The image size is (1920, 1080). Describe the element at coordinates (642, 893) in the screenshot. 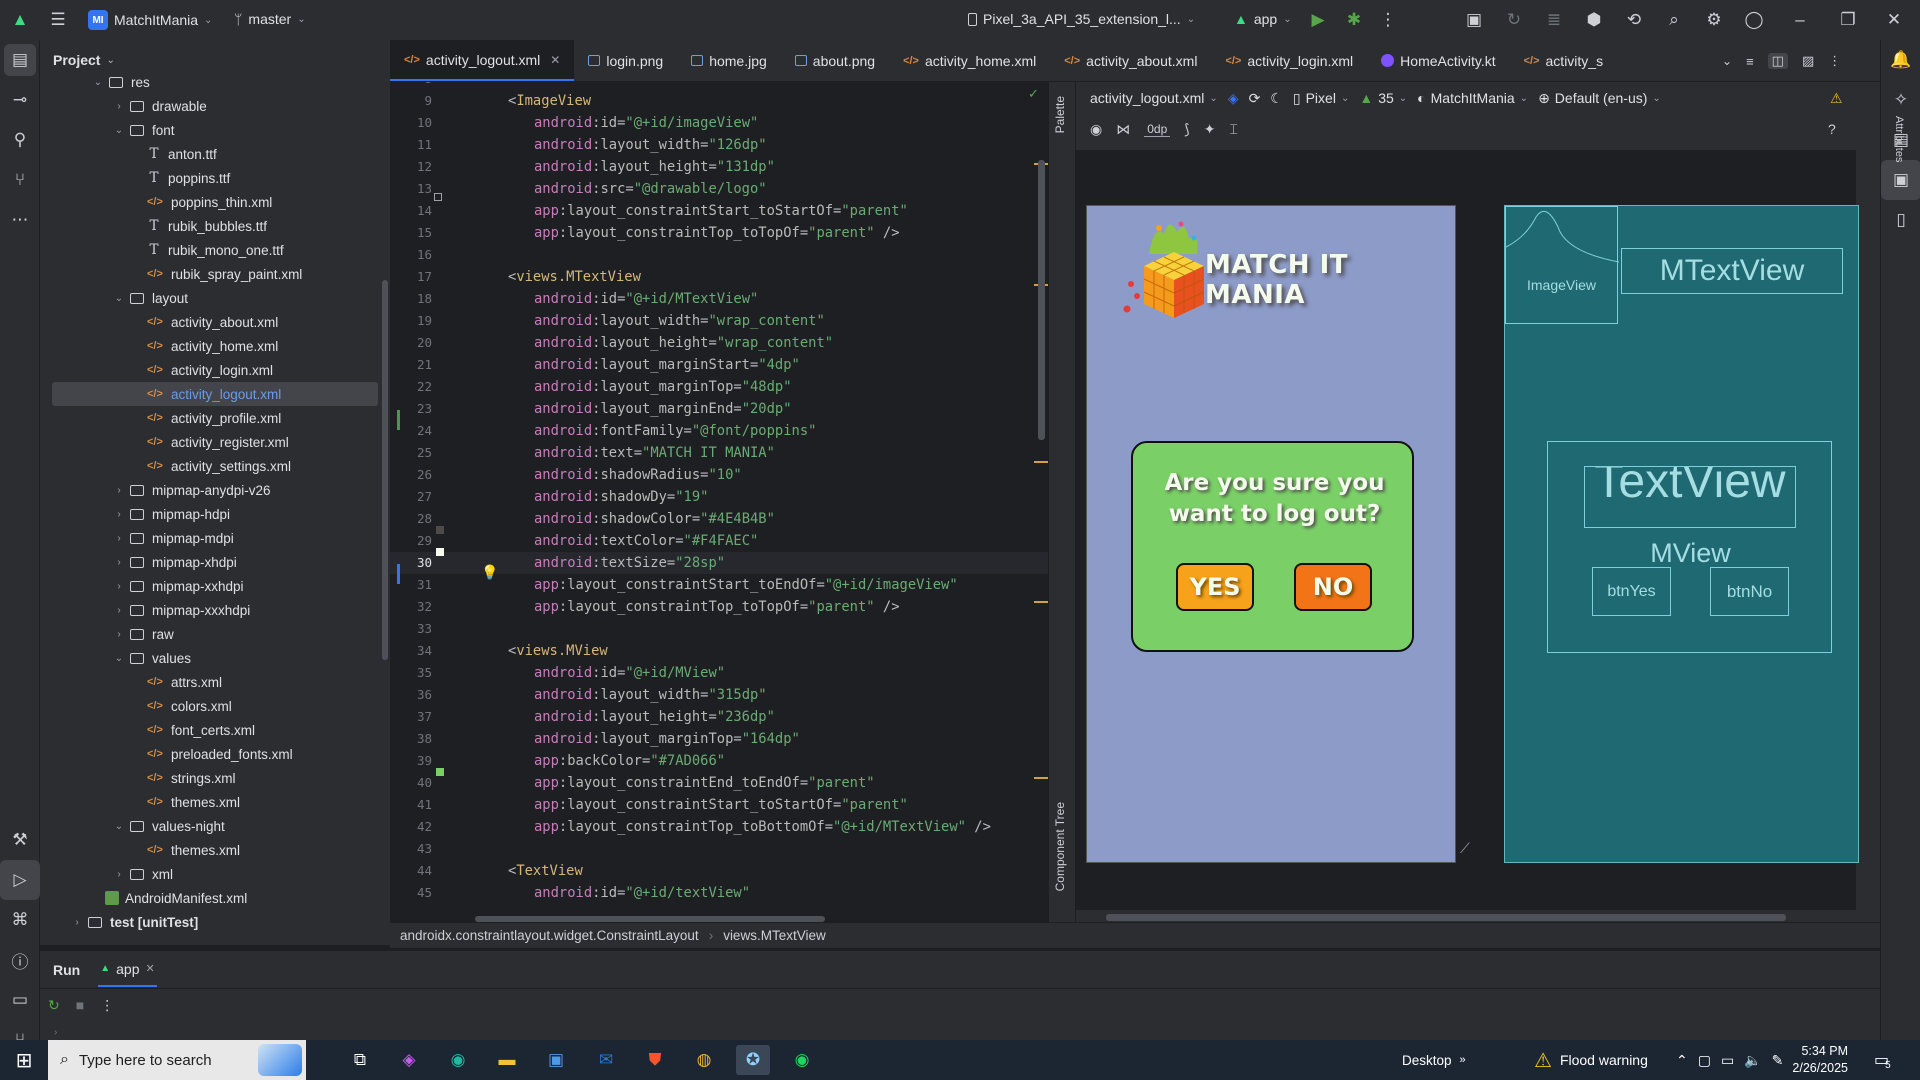

I see `code-line: android:id="@+id/textView"` at that location.